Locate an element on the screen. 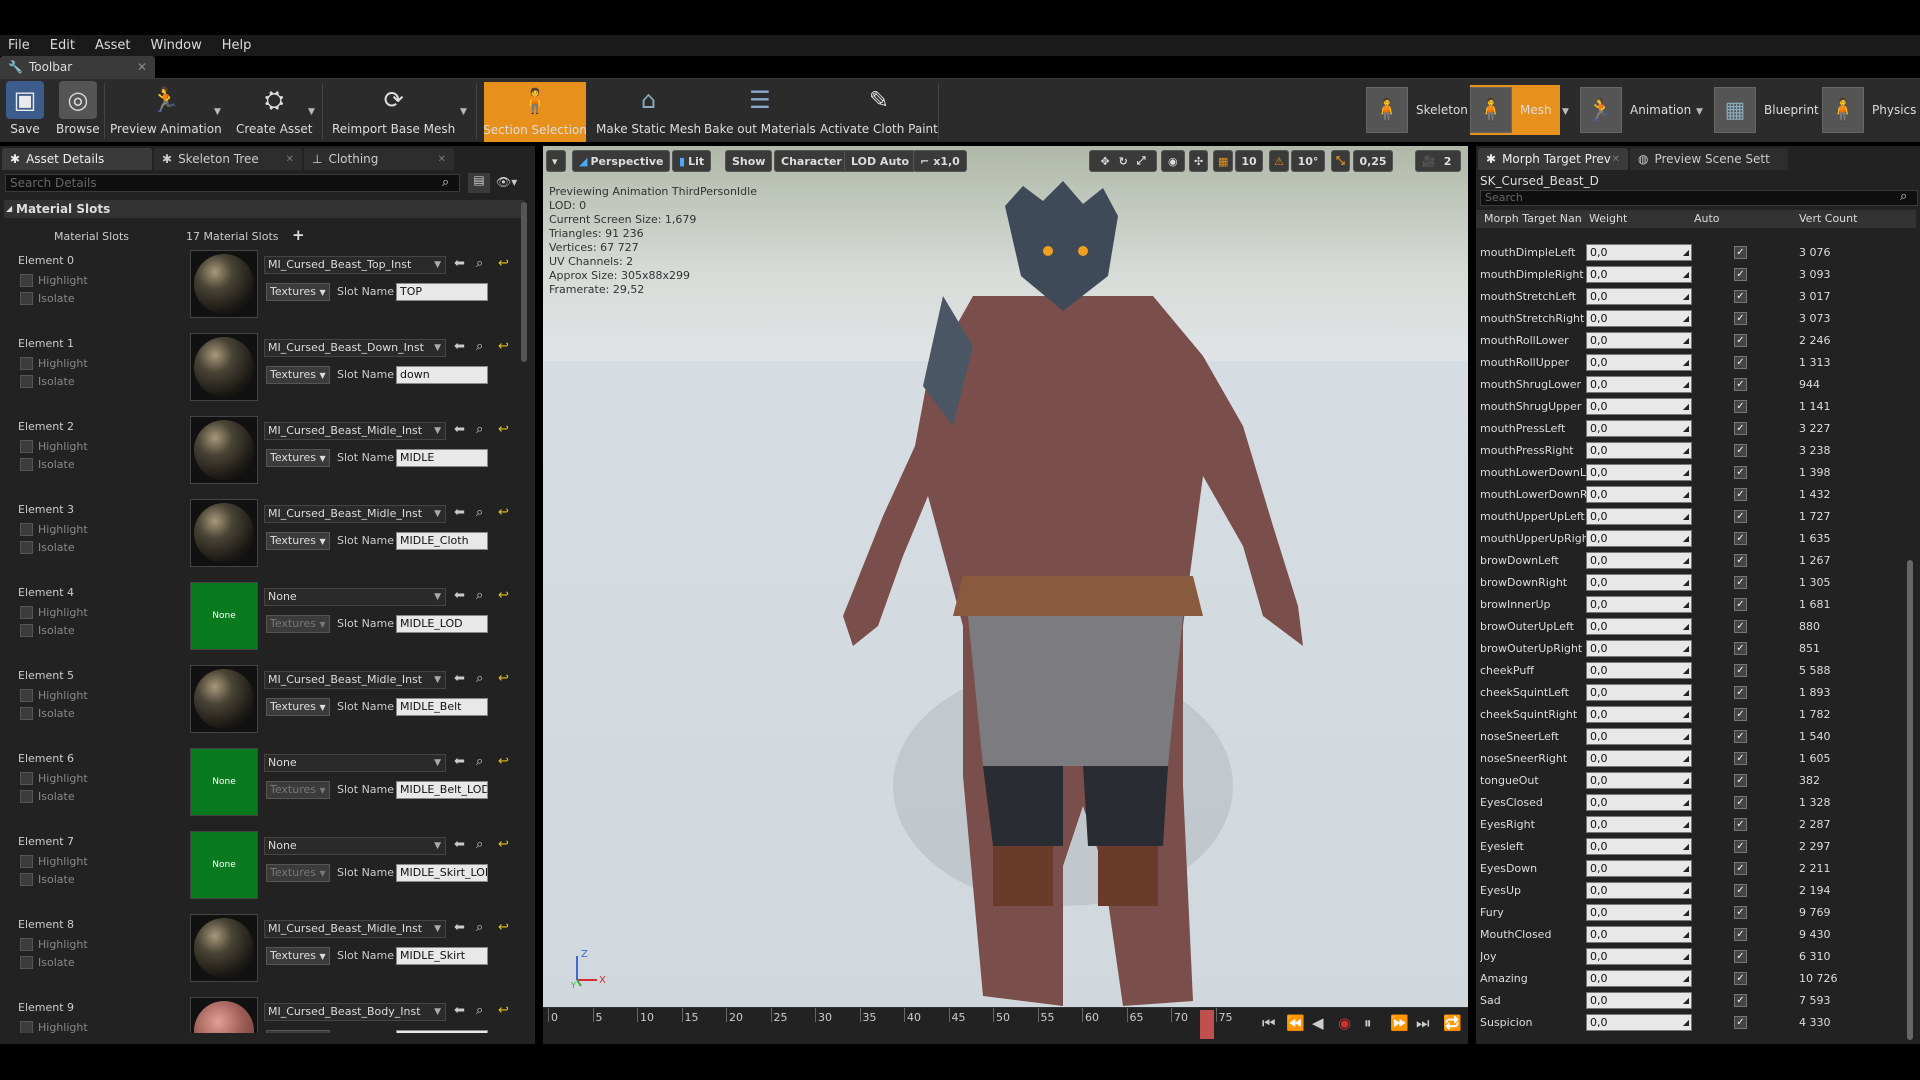 This screenshot has height=1080, width=1920. search-details-input: Search Details is located at coordinates (232, 183).